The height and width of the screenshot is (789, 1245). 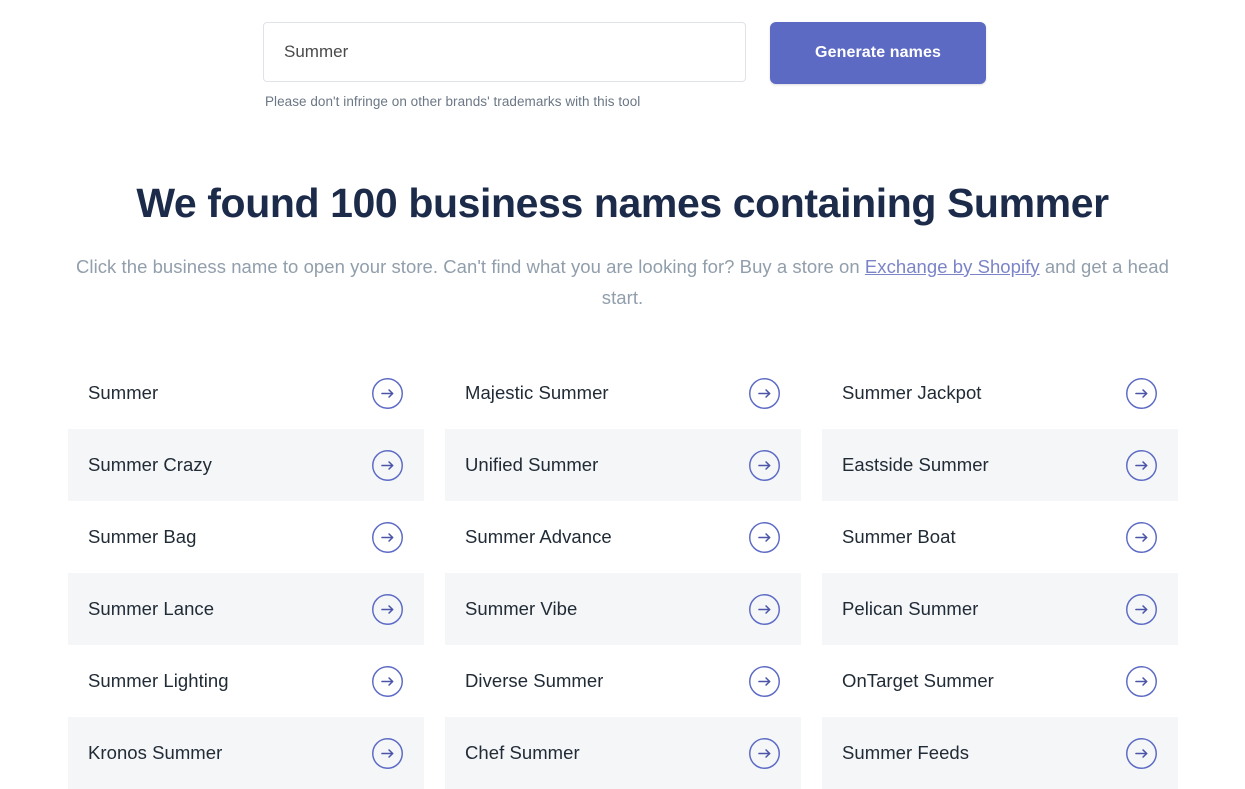 I want to click on business-name-label: Summer Crazy, so click(x=150, y=464).